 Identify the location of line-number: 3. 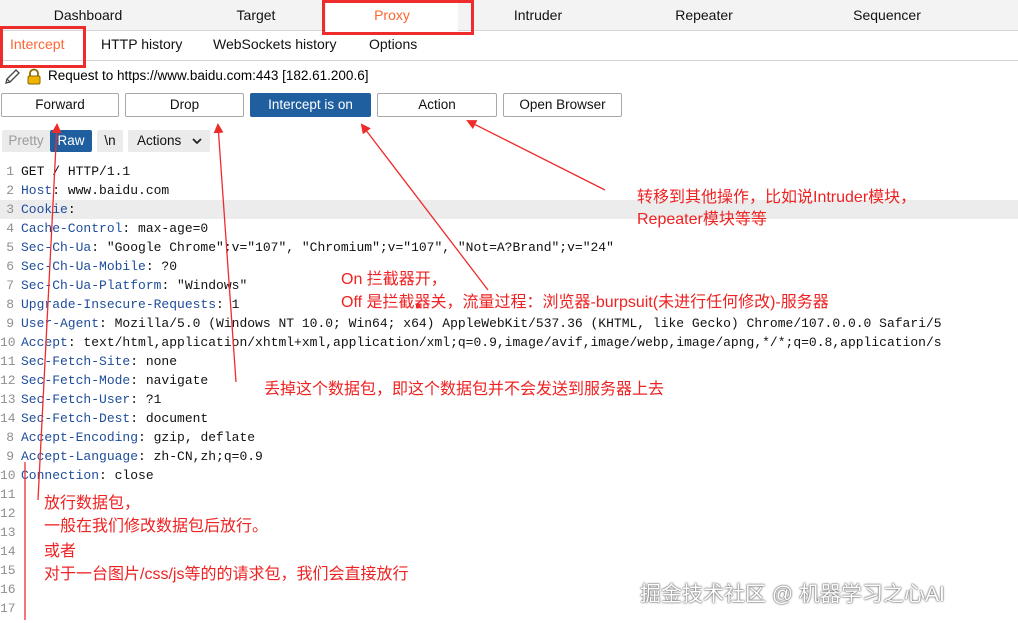
(10, 209).